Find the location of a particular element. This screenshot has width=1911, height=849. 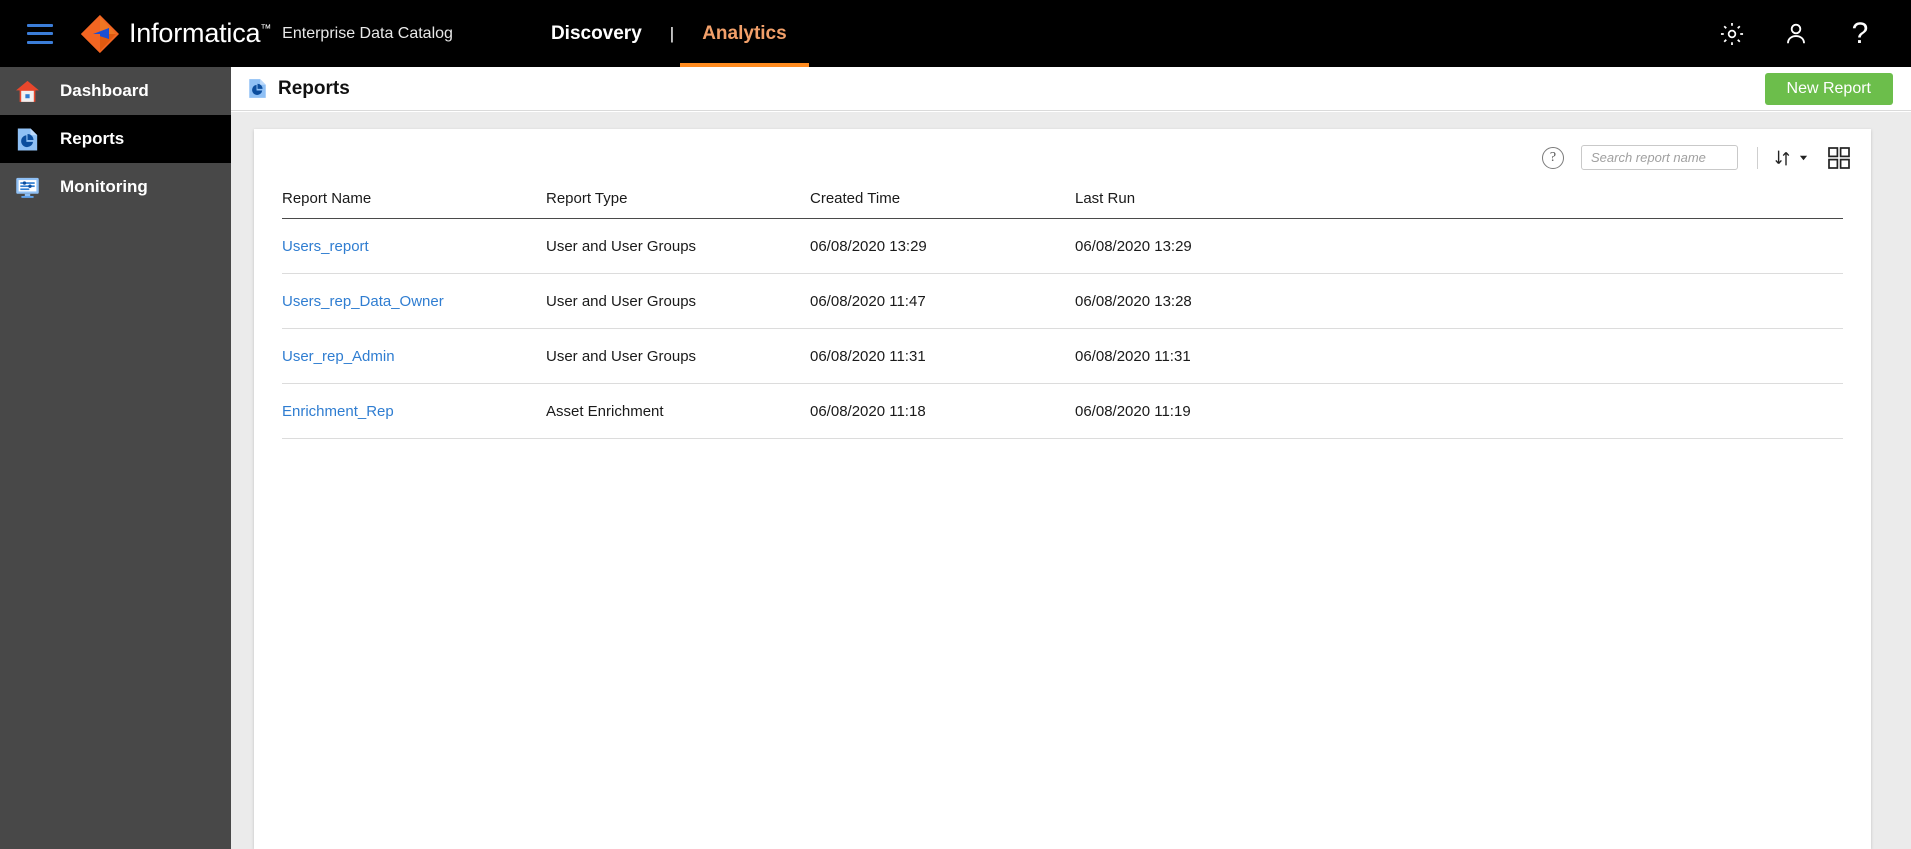

new-report-button: New Report is located at coordinates (1828, 88).